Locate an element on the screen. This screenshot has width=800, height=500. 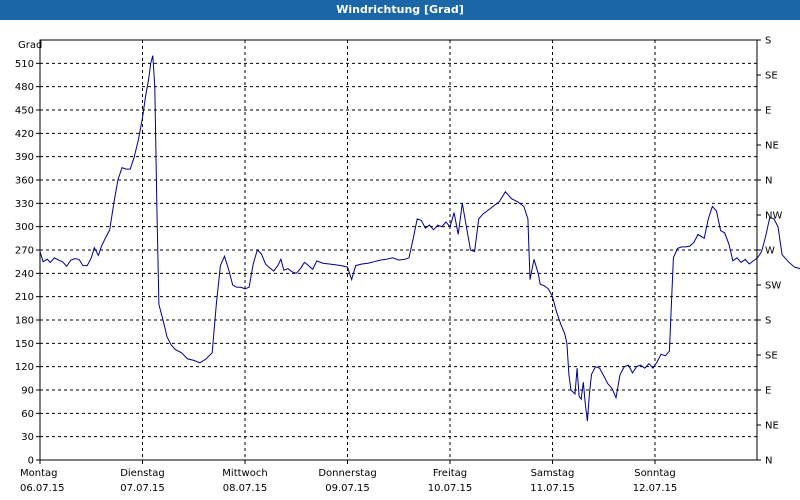
x-day-label: Freitag is located at coordinates (450, 473).